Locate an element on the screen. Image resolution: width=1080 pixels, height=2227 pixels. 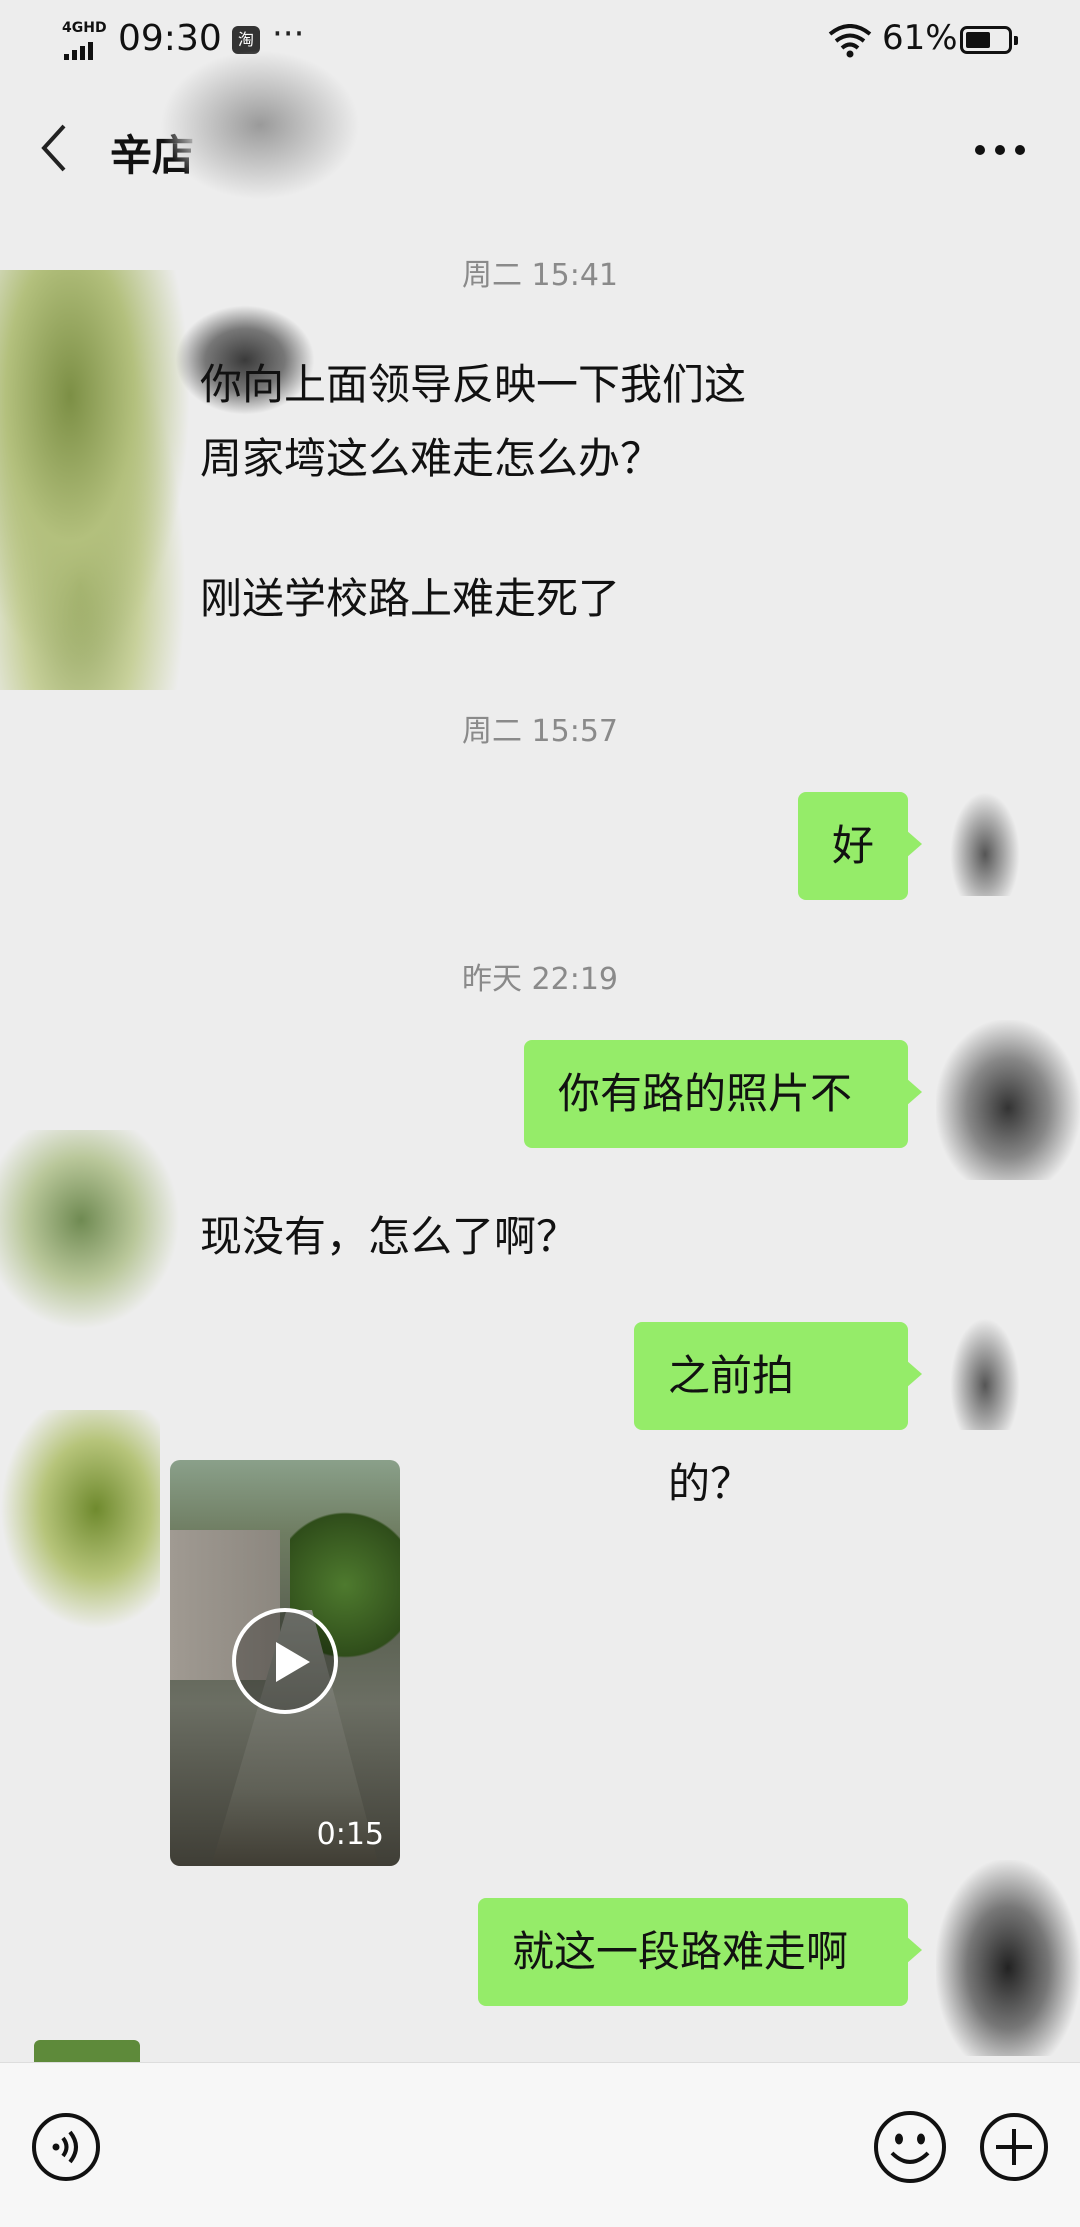
battery-icon is located at coordinates (989, 40).